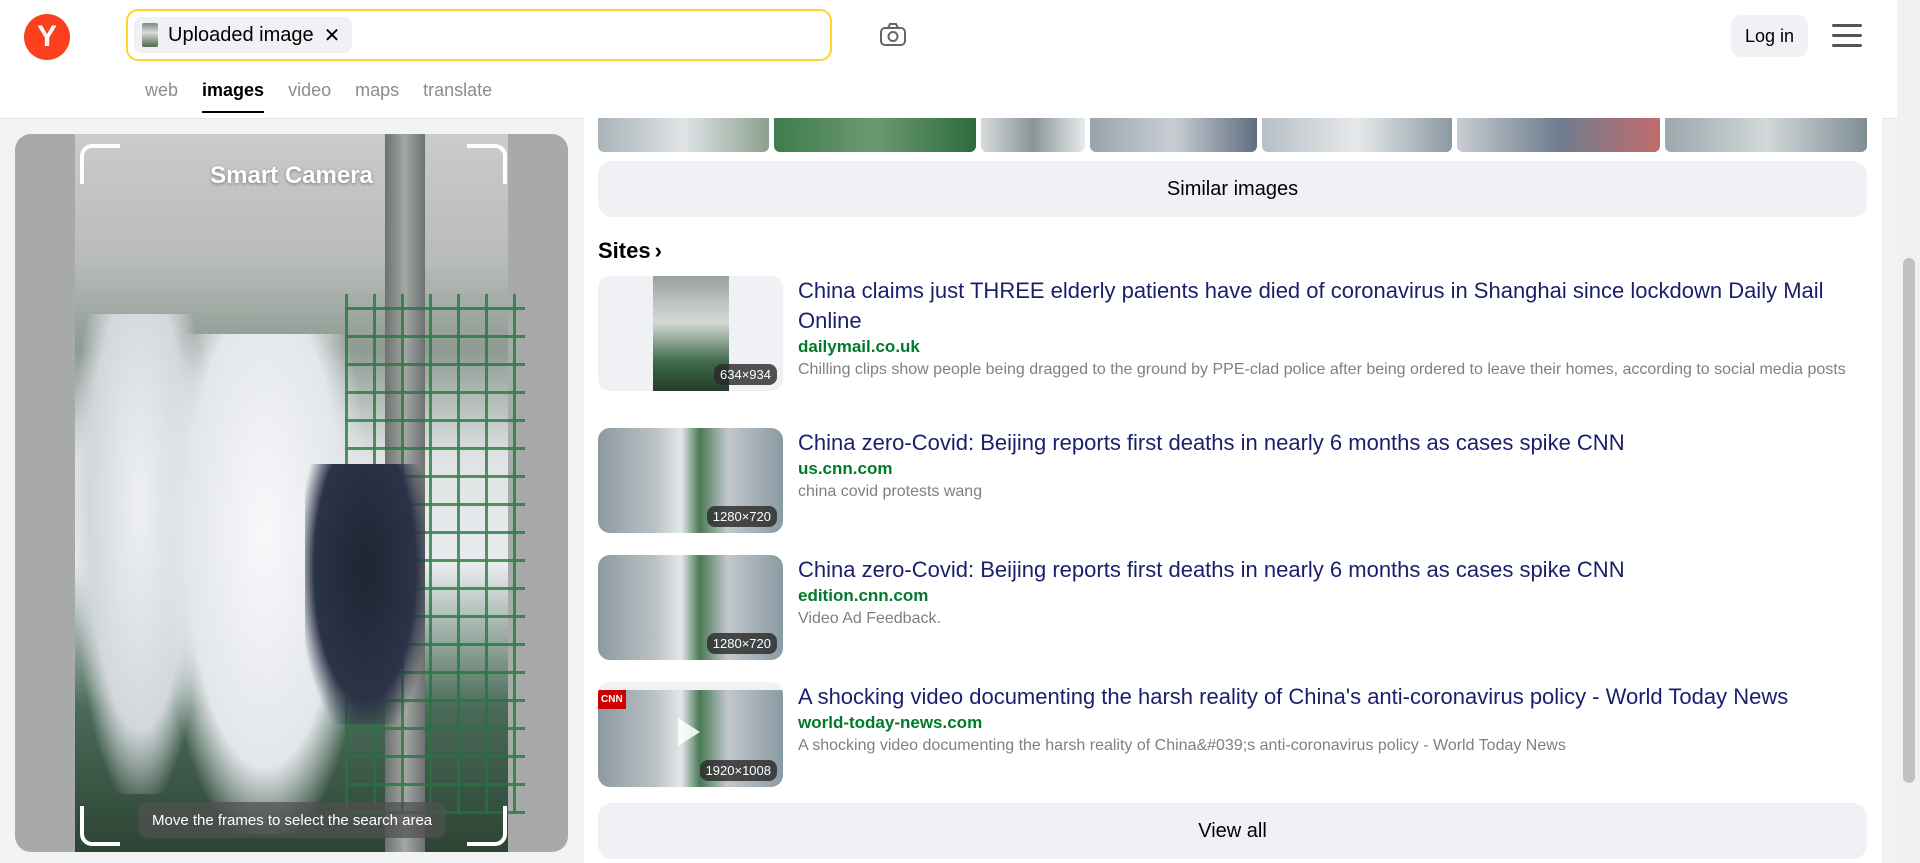  I want to click on search-tabs: web images video maps translate, so click(318, 96).